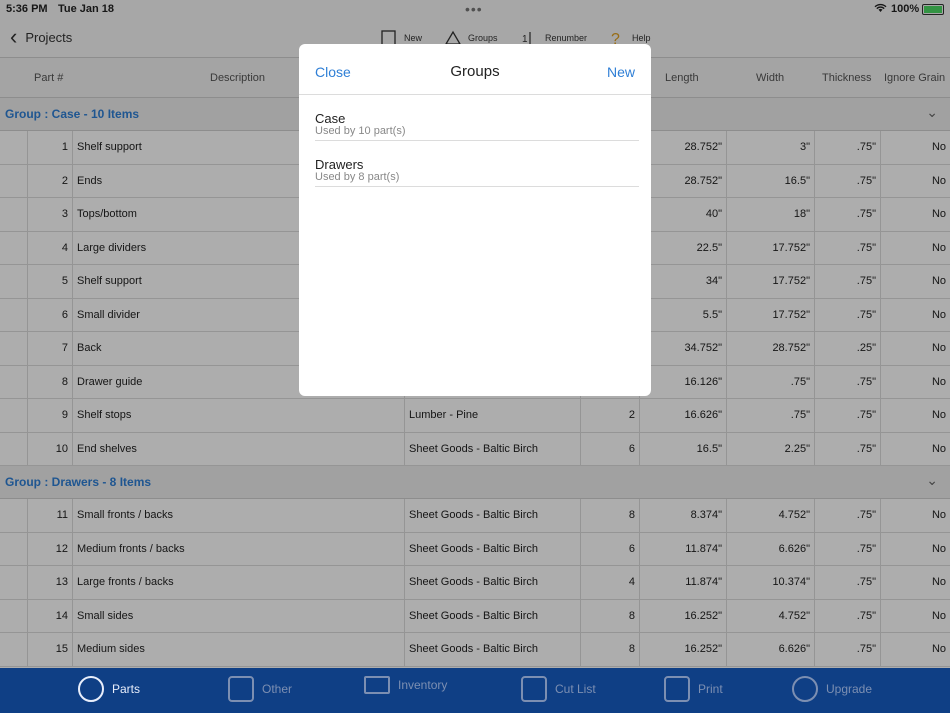 This screenshot has height=713, width=950. What do you see at coordinates (575, 689) in the screenshot?
I see `tab-label: Cut List` at bounding box center [575, 689].